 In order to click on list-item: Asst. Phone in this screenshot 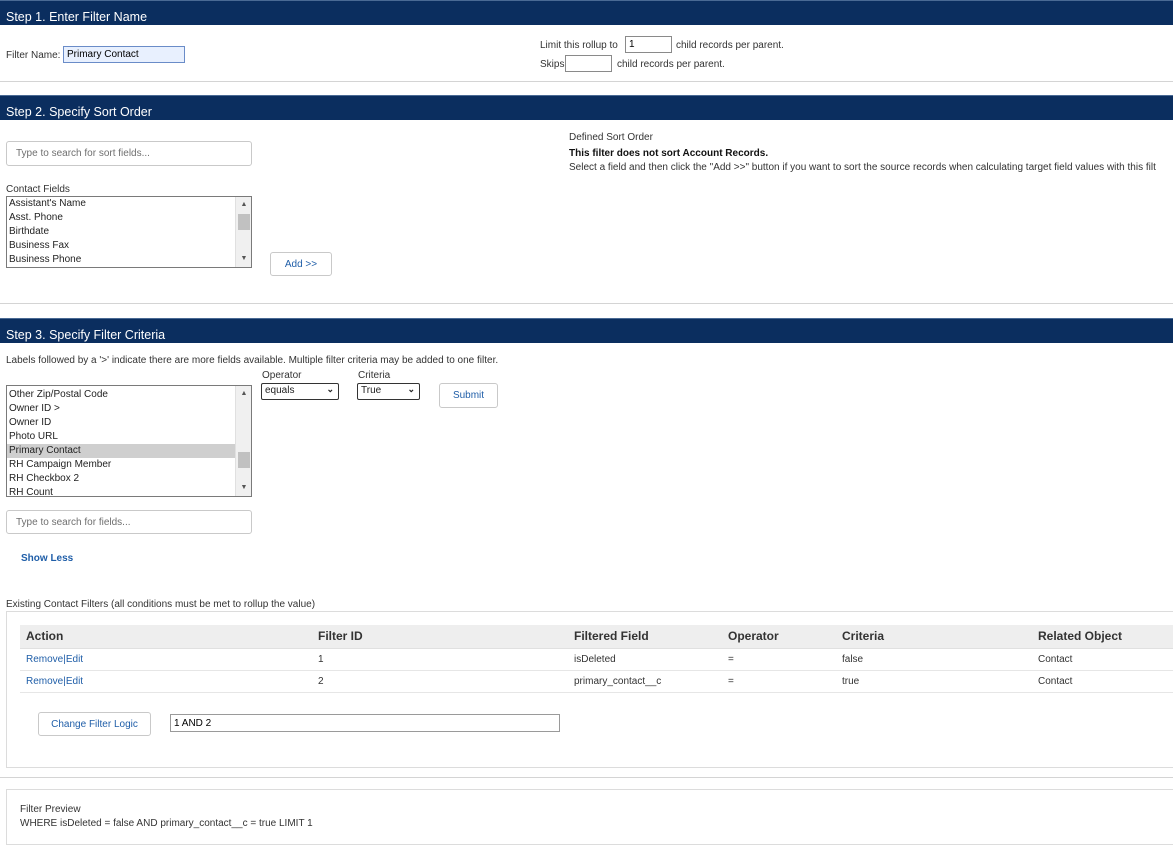, I will do `click(129, 218)`.